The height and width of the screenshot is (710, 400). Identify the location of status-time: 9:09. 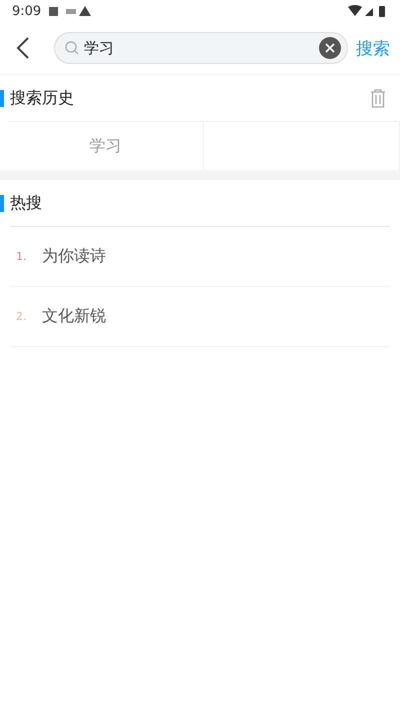
(27, 11).